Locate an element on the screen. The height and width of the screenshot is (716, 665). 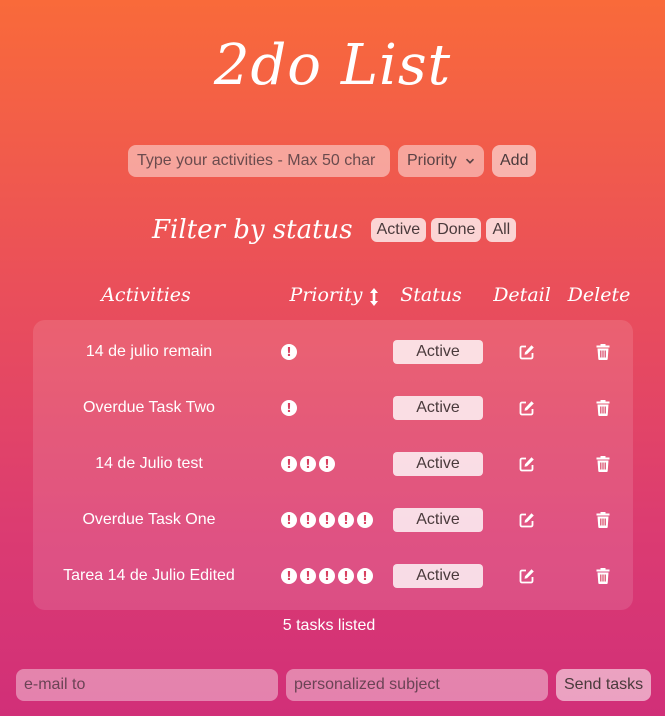
task-activity: 14 de Julio test is located at coordinates (149, 463).